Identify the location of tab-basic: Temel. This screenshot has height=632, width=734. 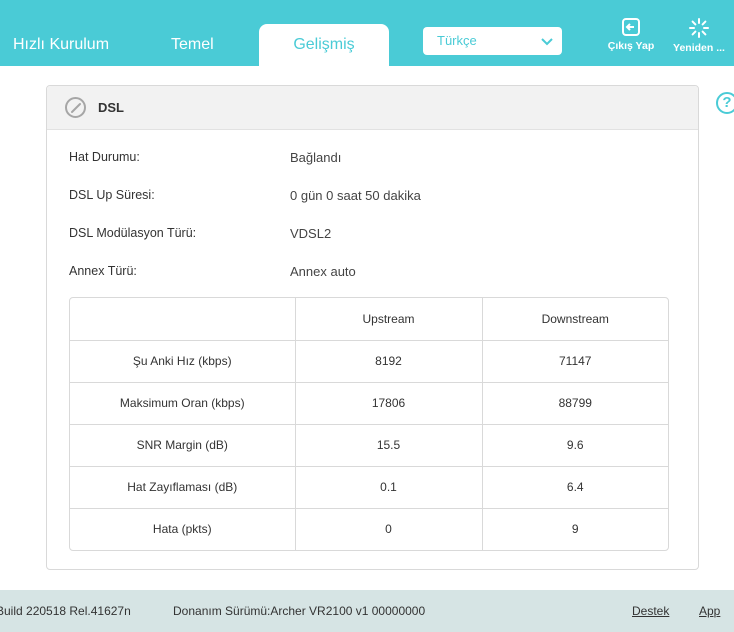
(192, 45).